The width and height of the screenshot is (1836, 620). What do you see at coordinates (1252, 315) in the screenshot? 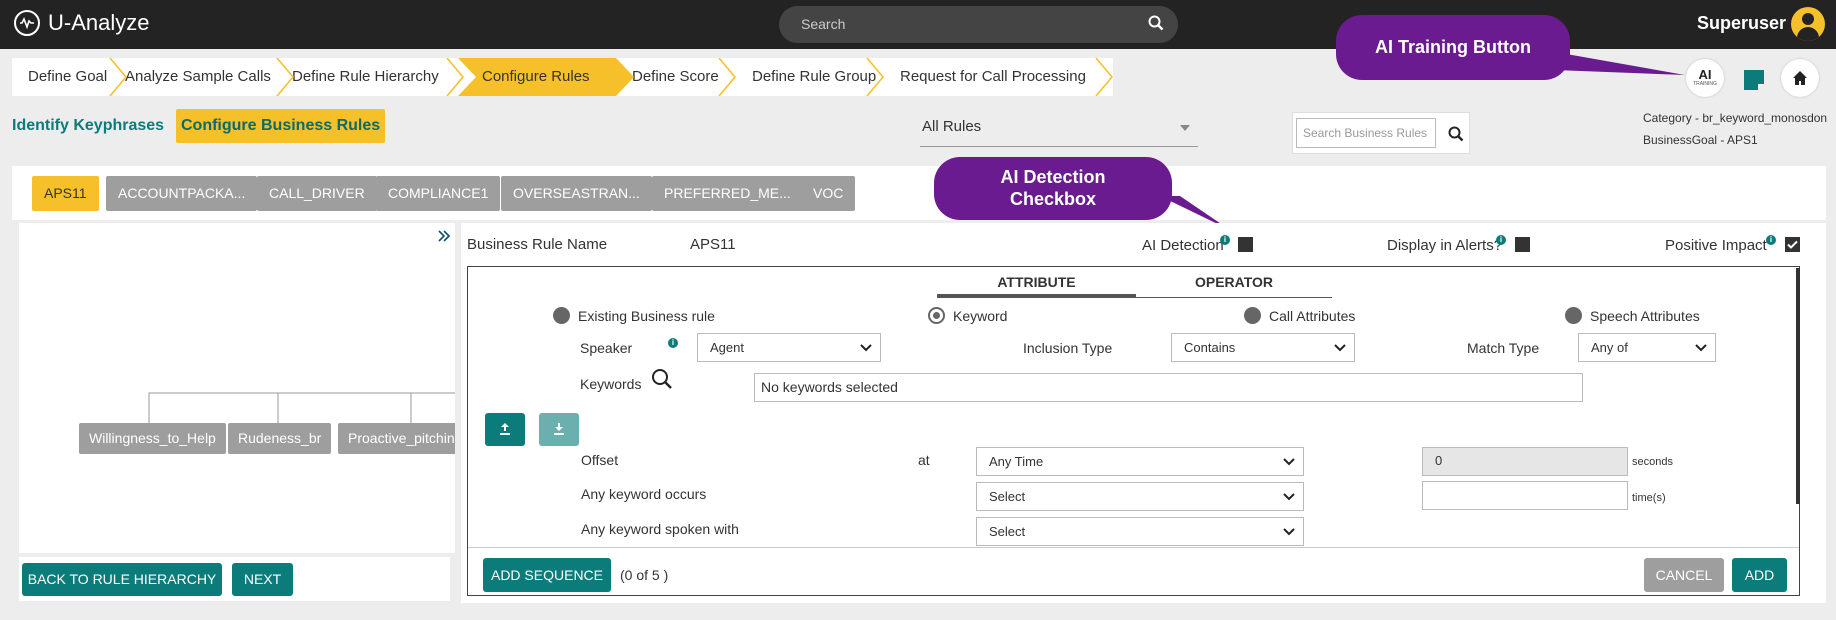
I see `radio-call-attributes` at bounding box center [1252, 315].